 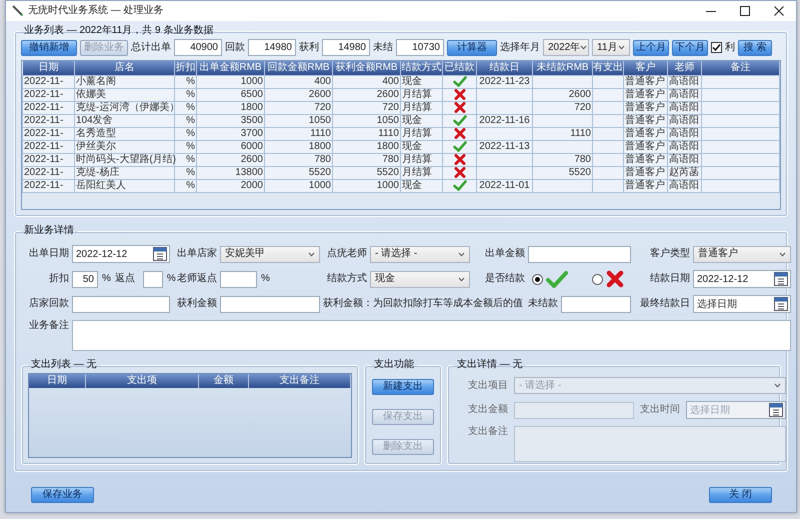 I want to click on column-header: 折扣, so click(x=185, y=68).